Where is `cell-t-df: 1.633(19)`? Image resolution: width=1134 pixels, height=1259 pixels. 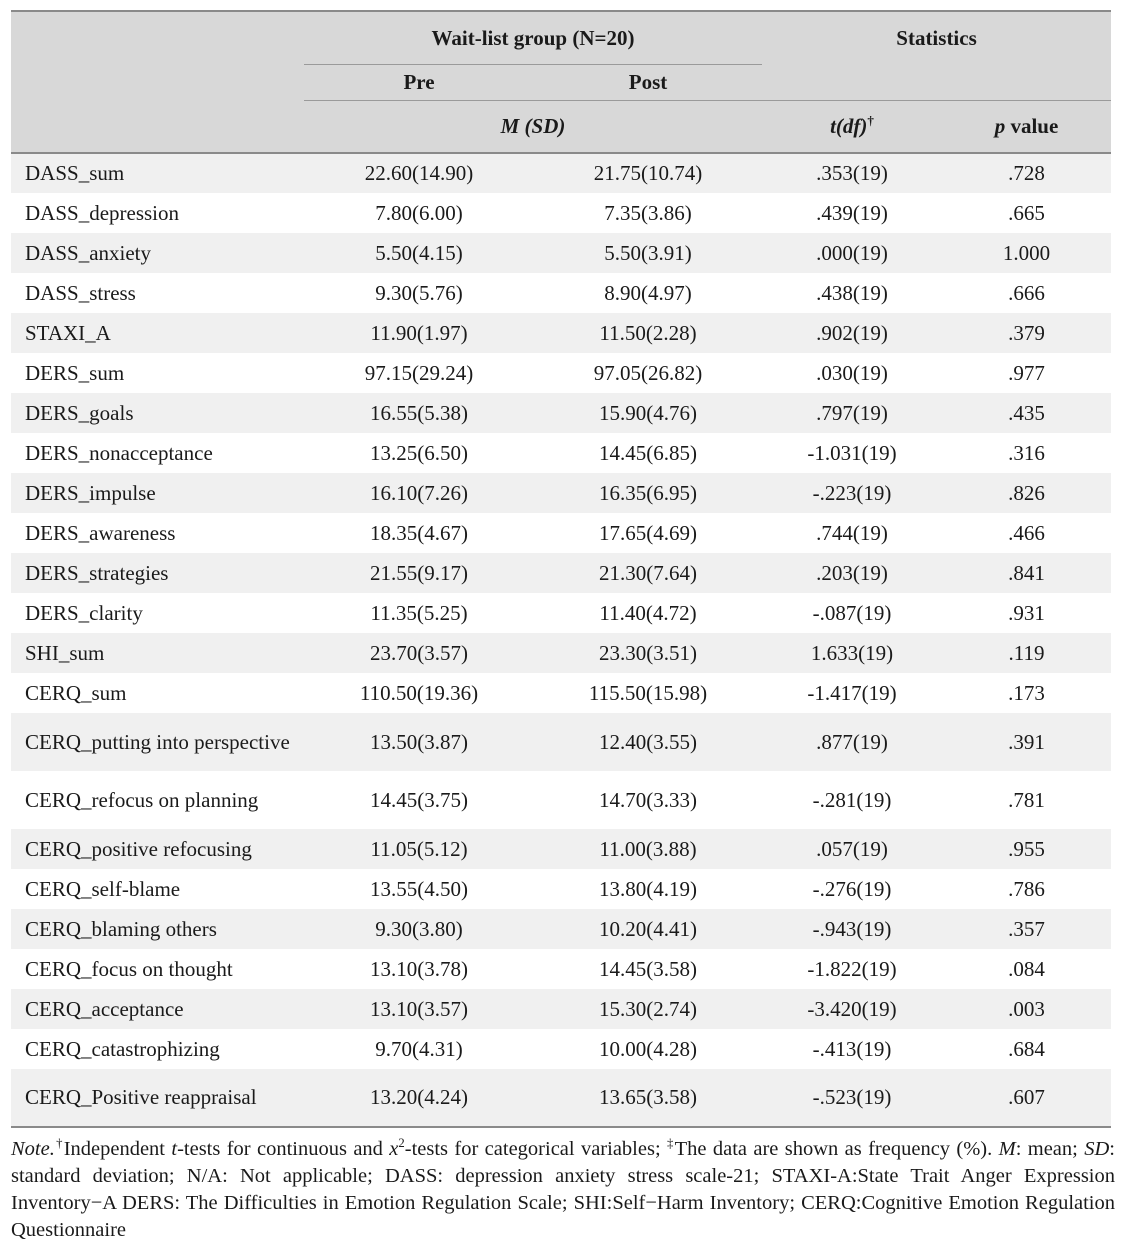
cell-t-df: 1.633(19) is located at coordinates (852, 653).